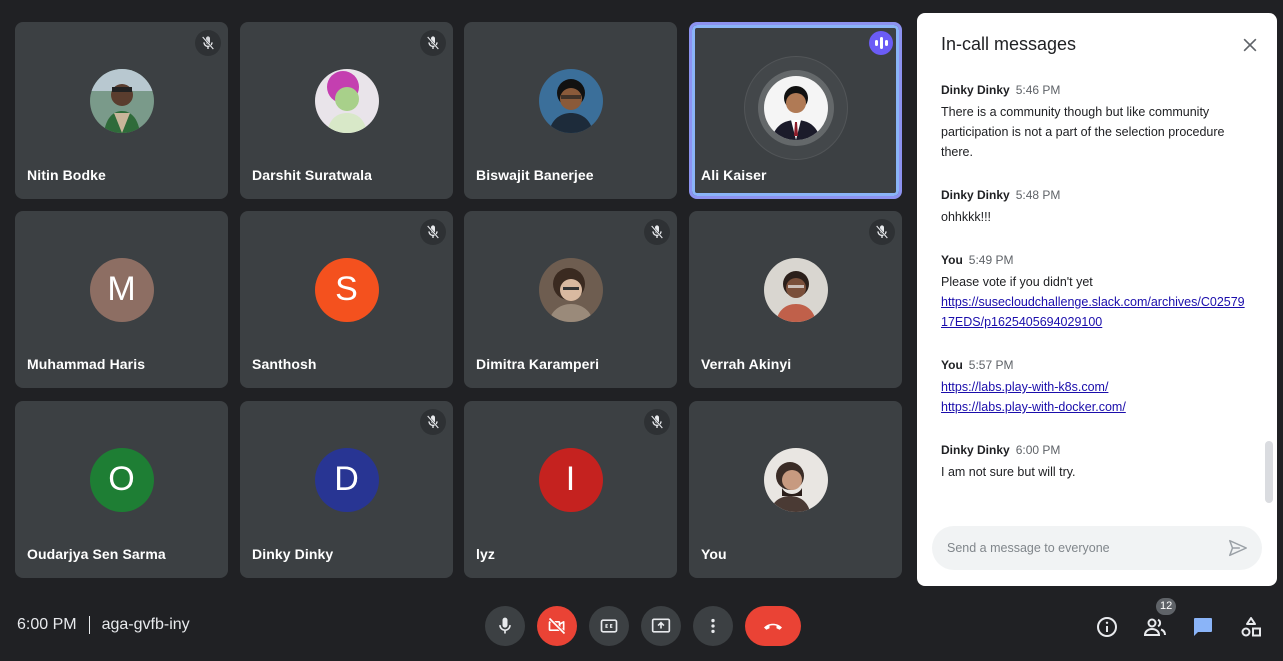 The width and height of the screenshot is (1283, 661). What do you see at coordinates (1093, 407) in the screenshot?
I see `message-link: https://labs.play-with-docker.com/` at bounding box center [1093, 407].